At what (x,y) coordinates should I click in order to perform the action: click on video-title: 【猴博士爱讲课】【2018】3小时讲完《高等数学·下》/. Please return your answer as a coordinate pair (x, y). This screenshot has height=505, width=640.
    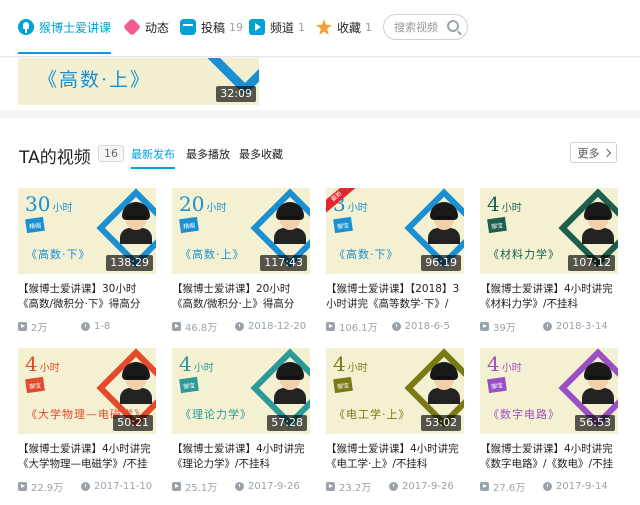
    Looking at the image, I should click on (395, 297).